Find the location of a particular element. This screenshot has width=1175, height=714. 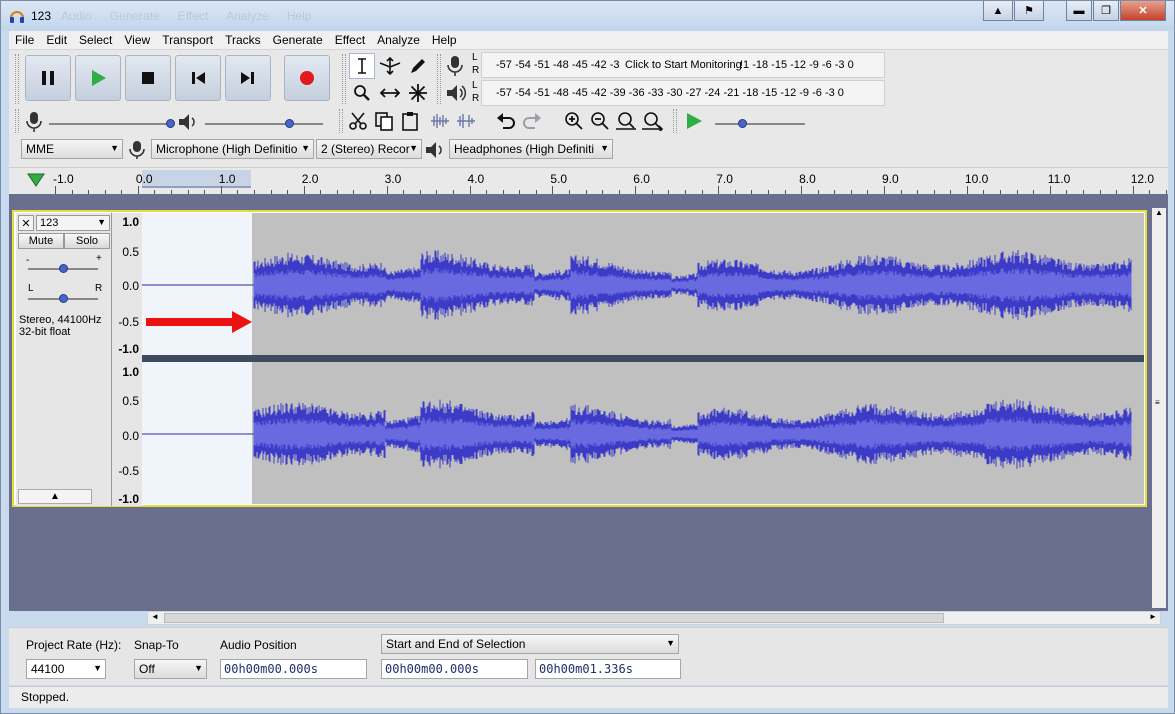

red-arrow-annotation is located at coordinates (199, 322).